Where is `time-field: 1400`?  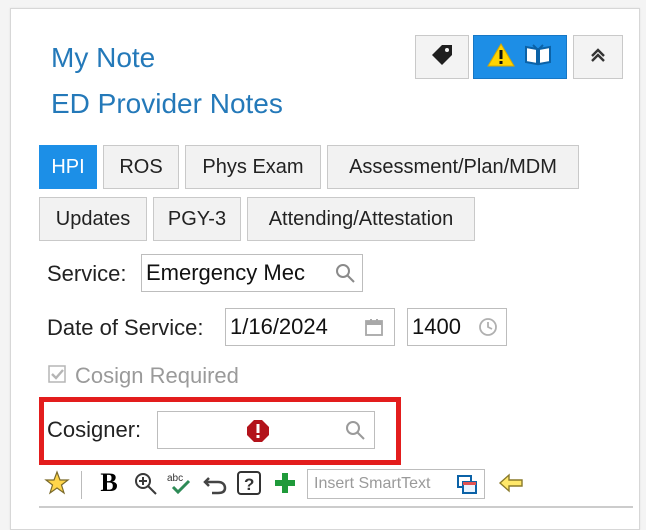
time-field: 1400 is located at coordinates (457, 327).